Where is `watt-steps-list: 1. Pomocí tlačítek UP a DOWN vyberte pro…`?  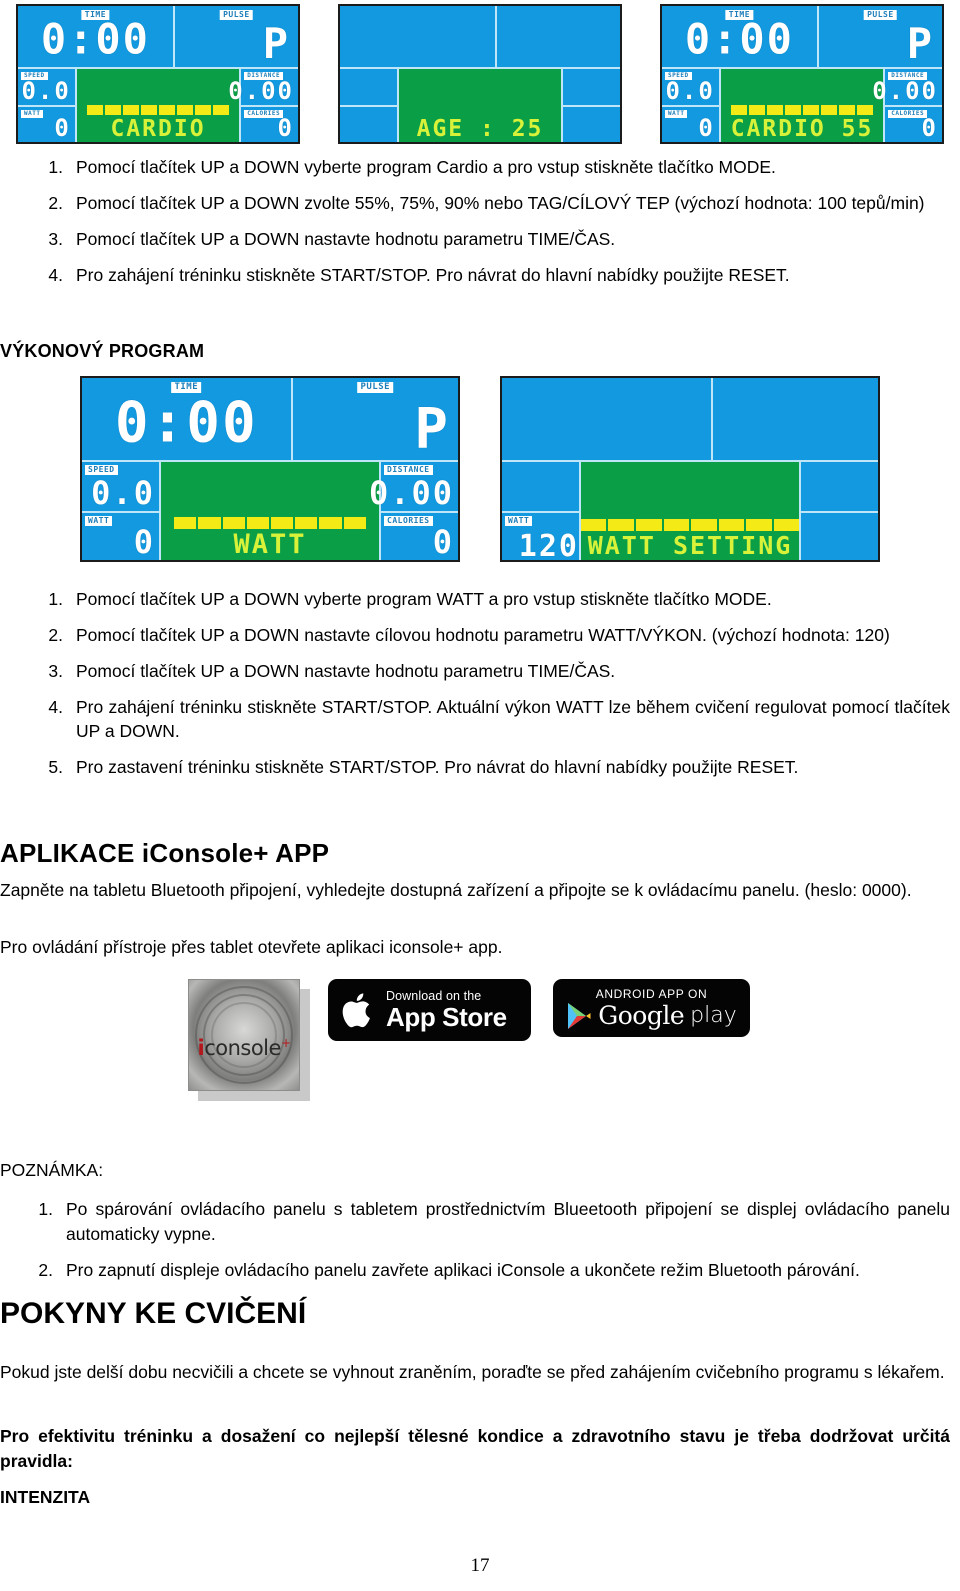
watt-steps-list: 1. Pomocí tlačítek UP a DOWN vyberte pro… is located at coordinates (494, 689).